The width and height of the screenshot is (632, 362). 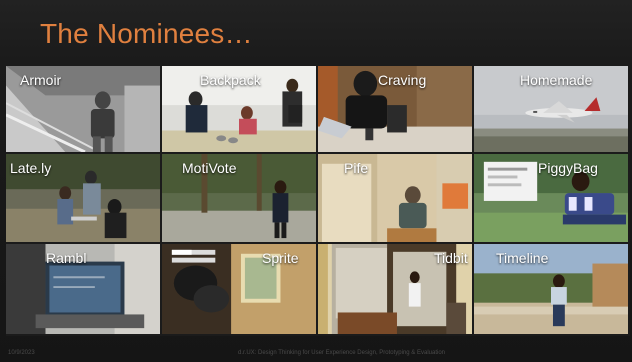 What do you see at coordinates (396, 110) in the screenshot?
I see `nominee-tile-craving: Craving` at bounding box center [396, 110].